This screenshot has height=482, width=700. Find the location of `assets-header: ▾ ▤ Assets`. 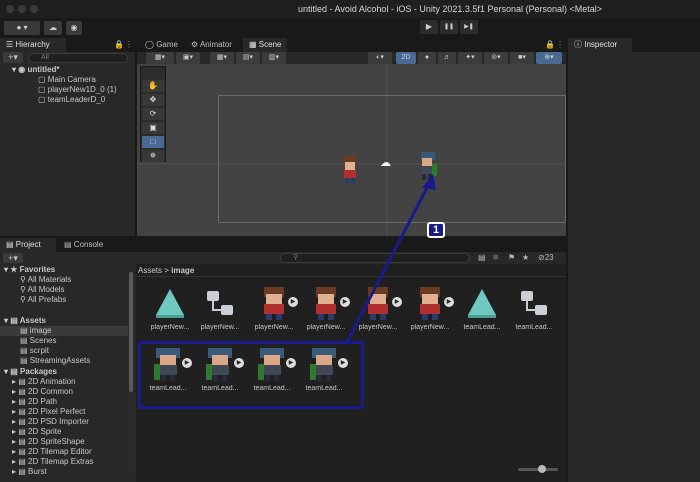

assets-header: ▾ ▤ Assets is located at coordinates (25, 320).